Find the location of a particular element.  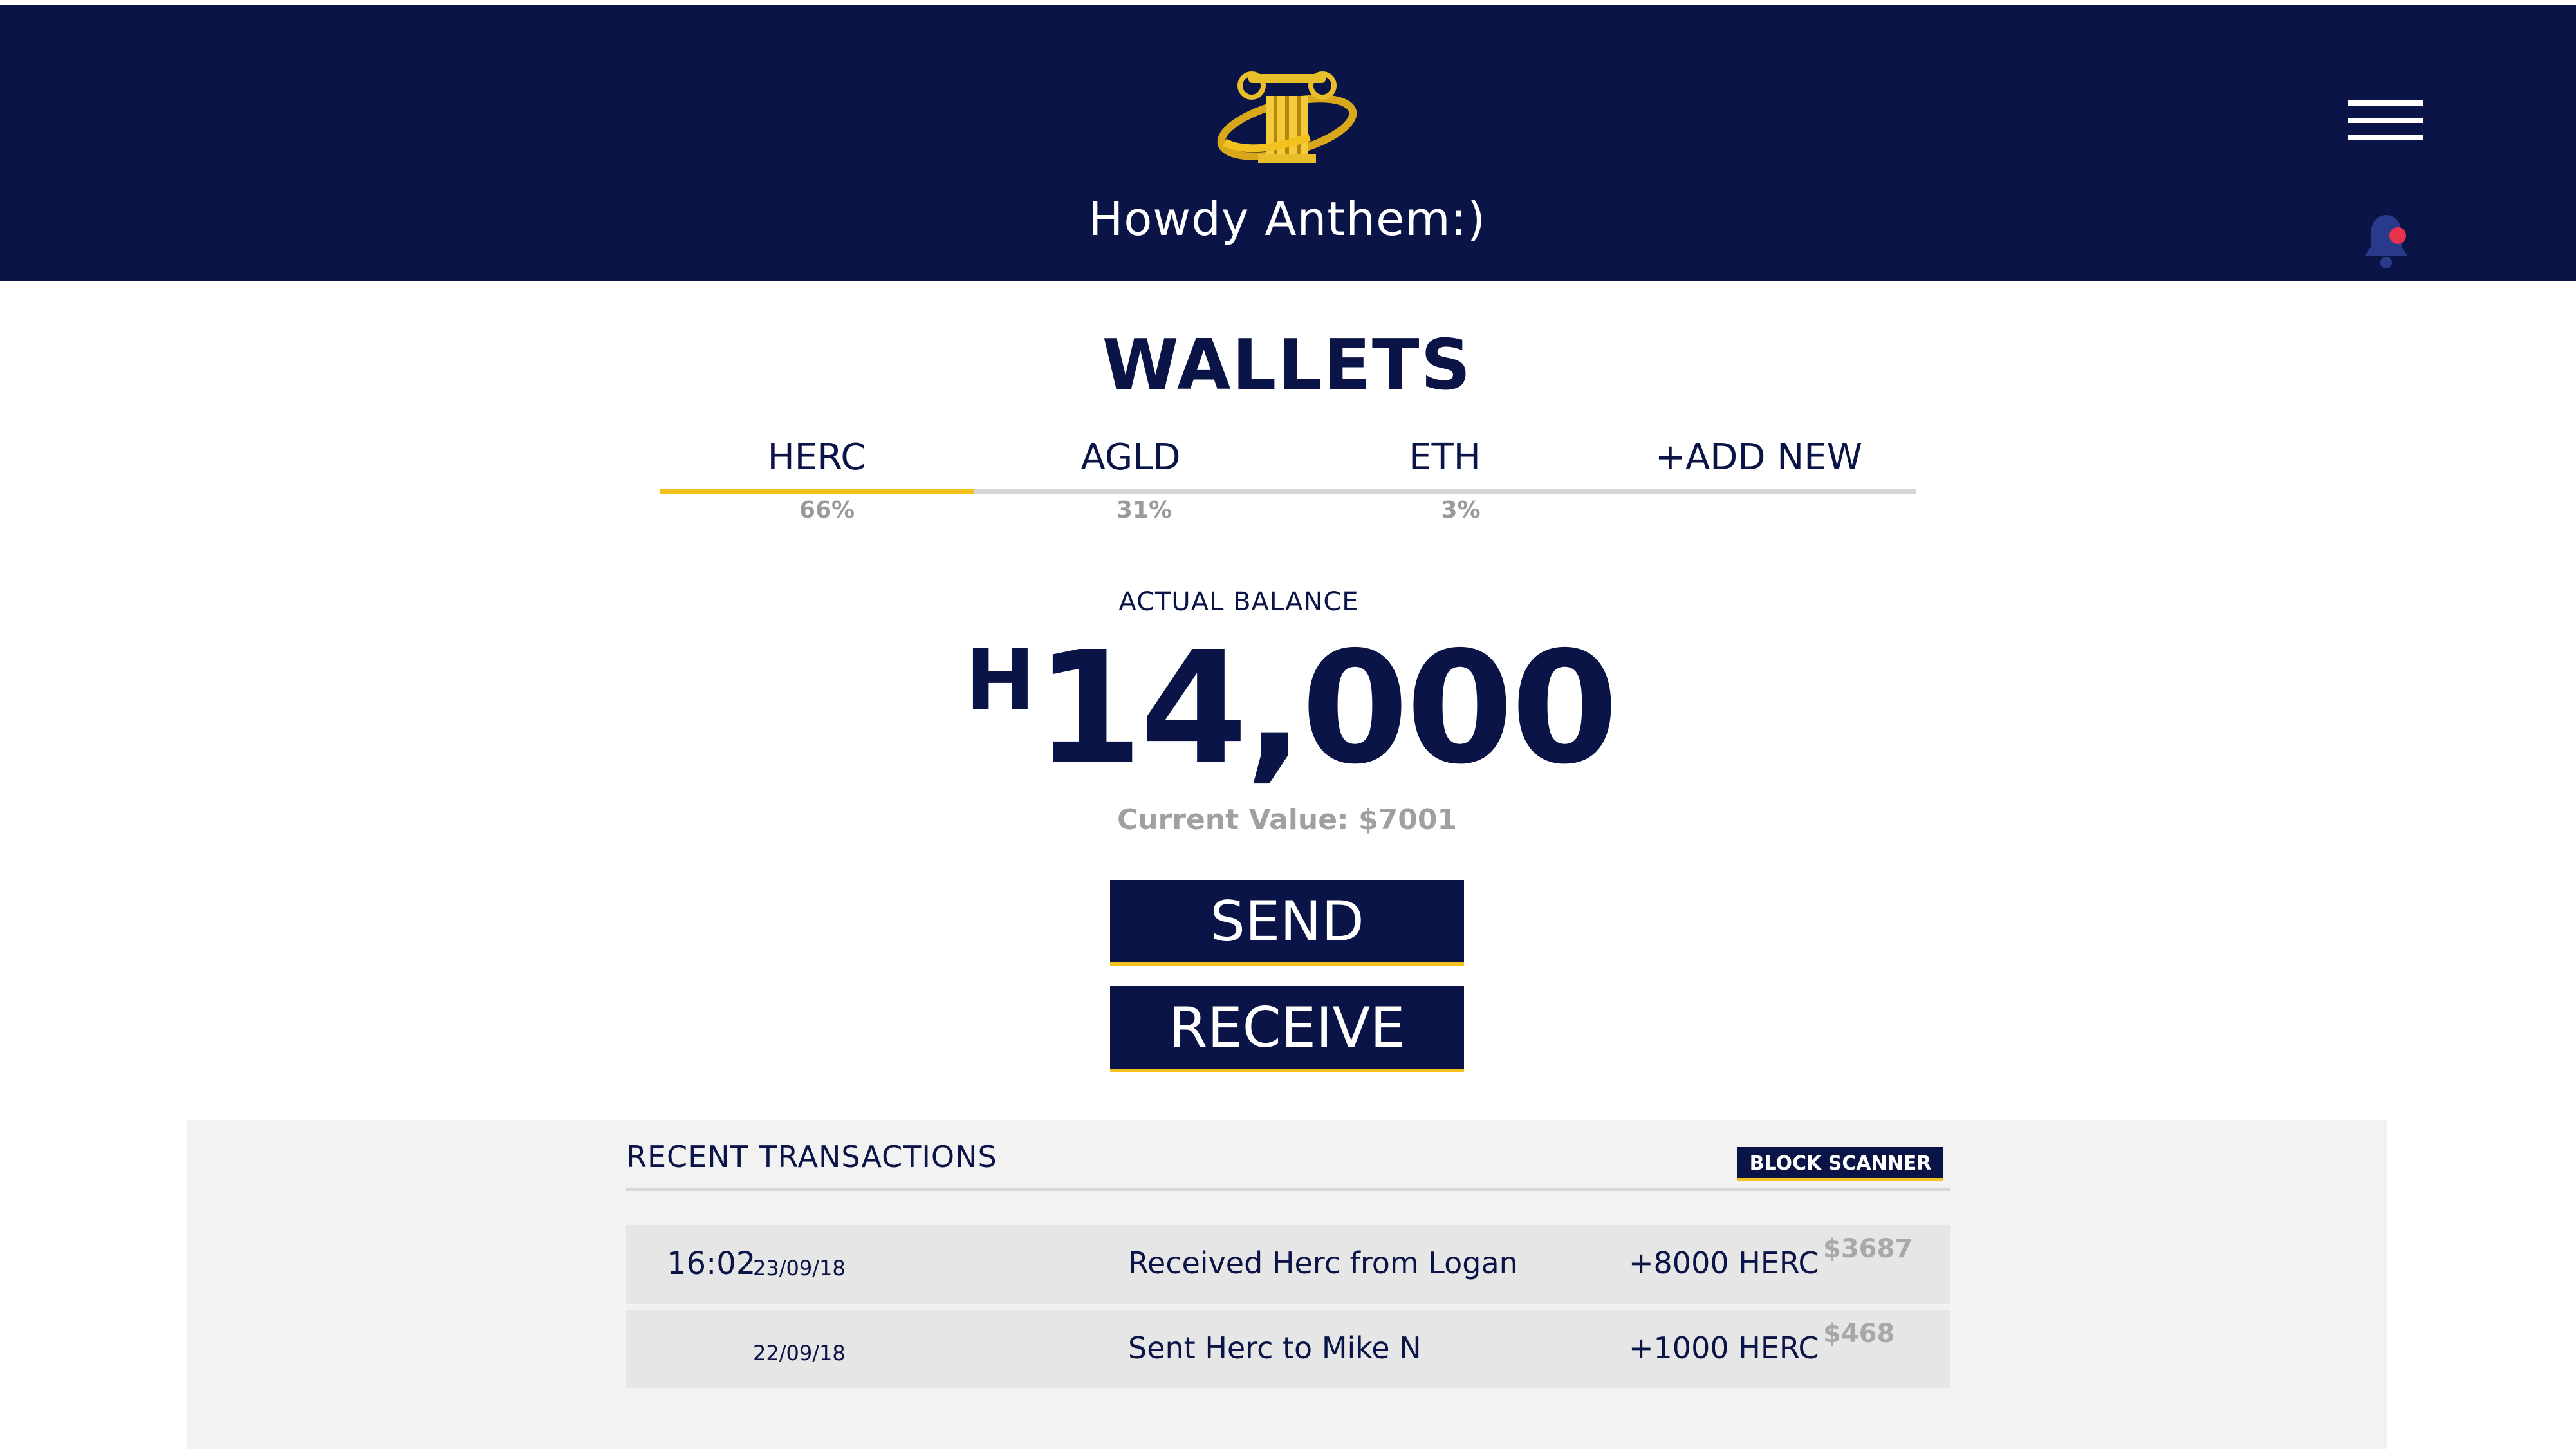

tab-agld: AGLD is located at coordinates (1131, 460).